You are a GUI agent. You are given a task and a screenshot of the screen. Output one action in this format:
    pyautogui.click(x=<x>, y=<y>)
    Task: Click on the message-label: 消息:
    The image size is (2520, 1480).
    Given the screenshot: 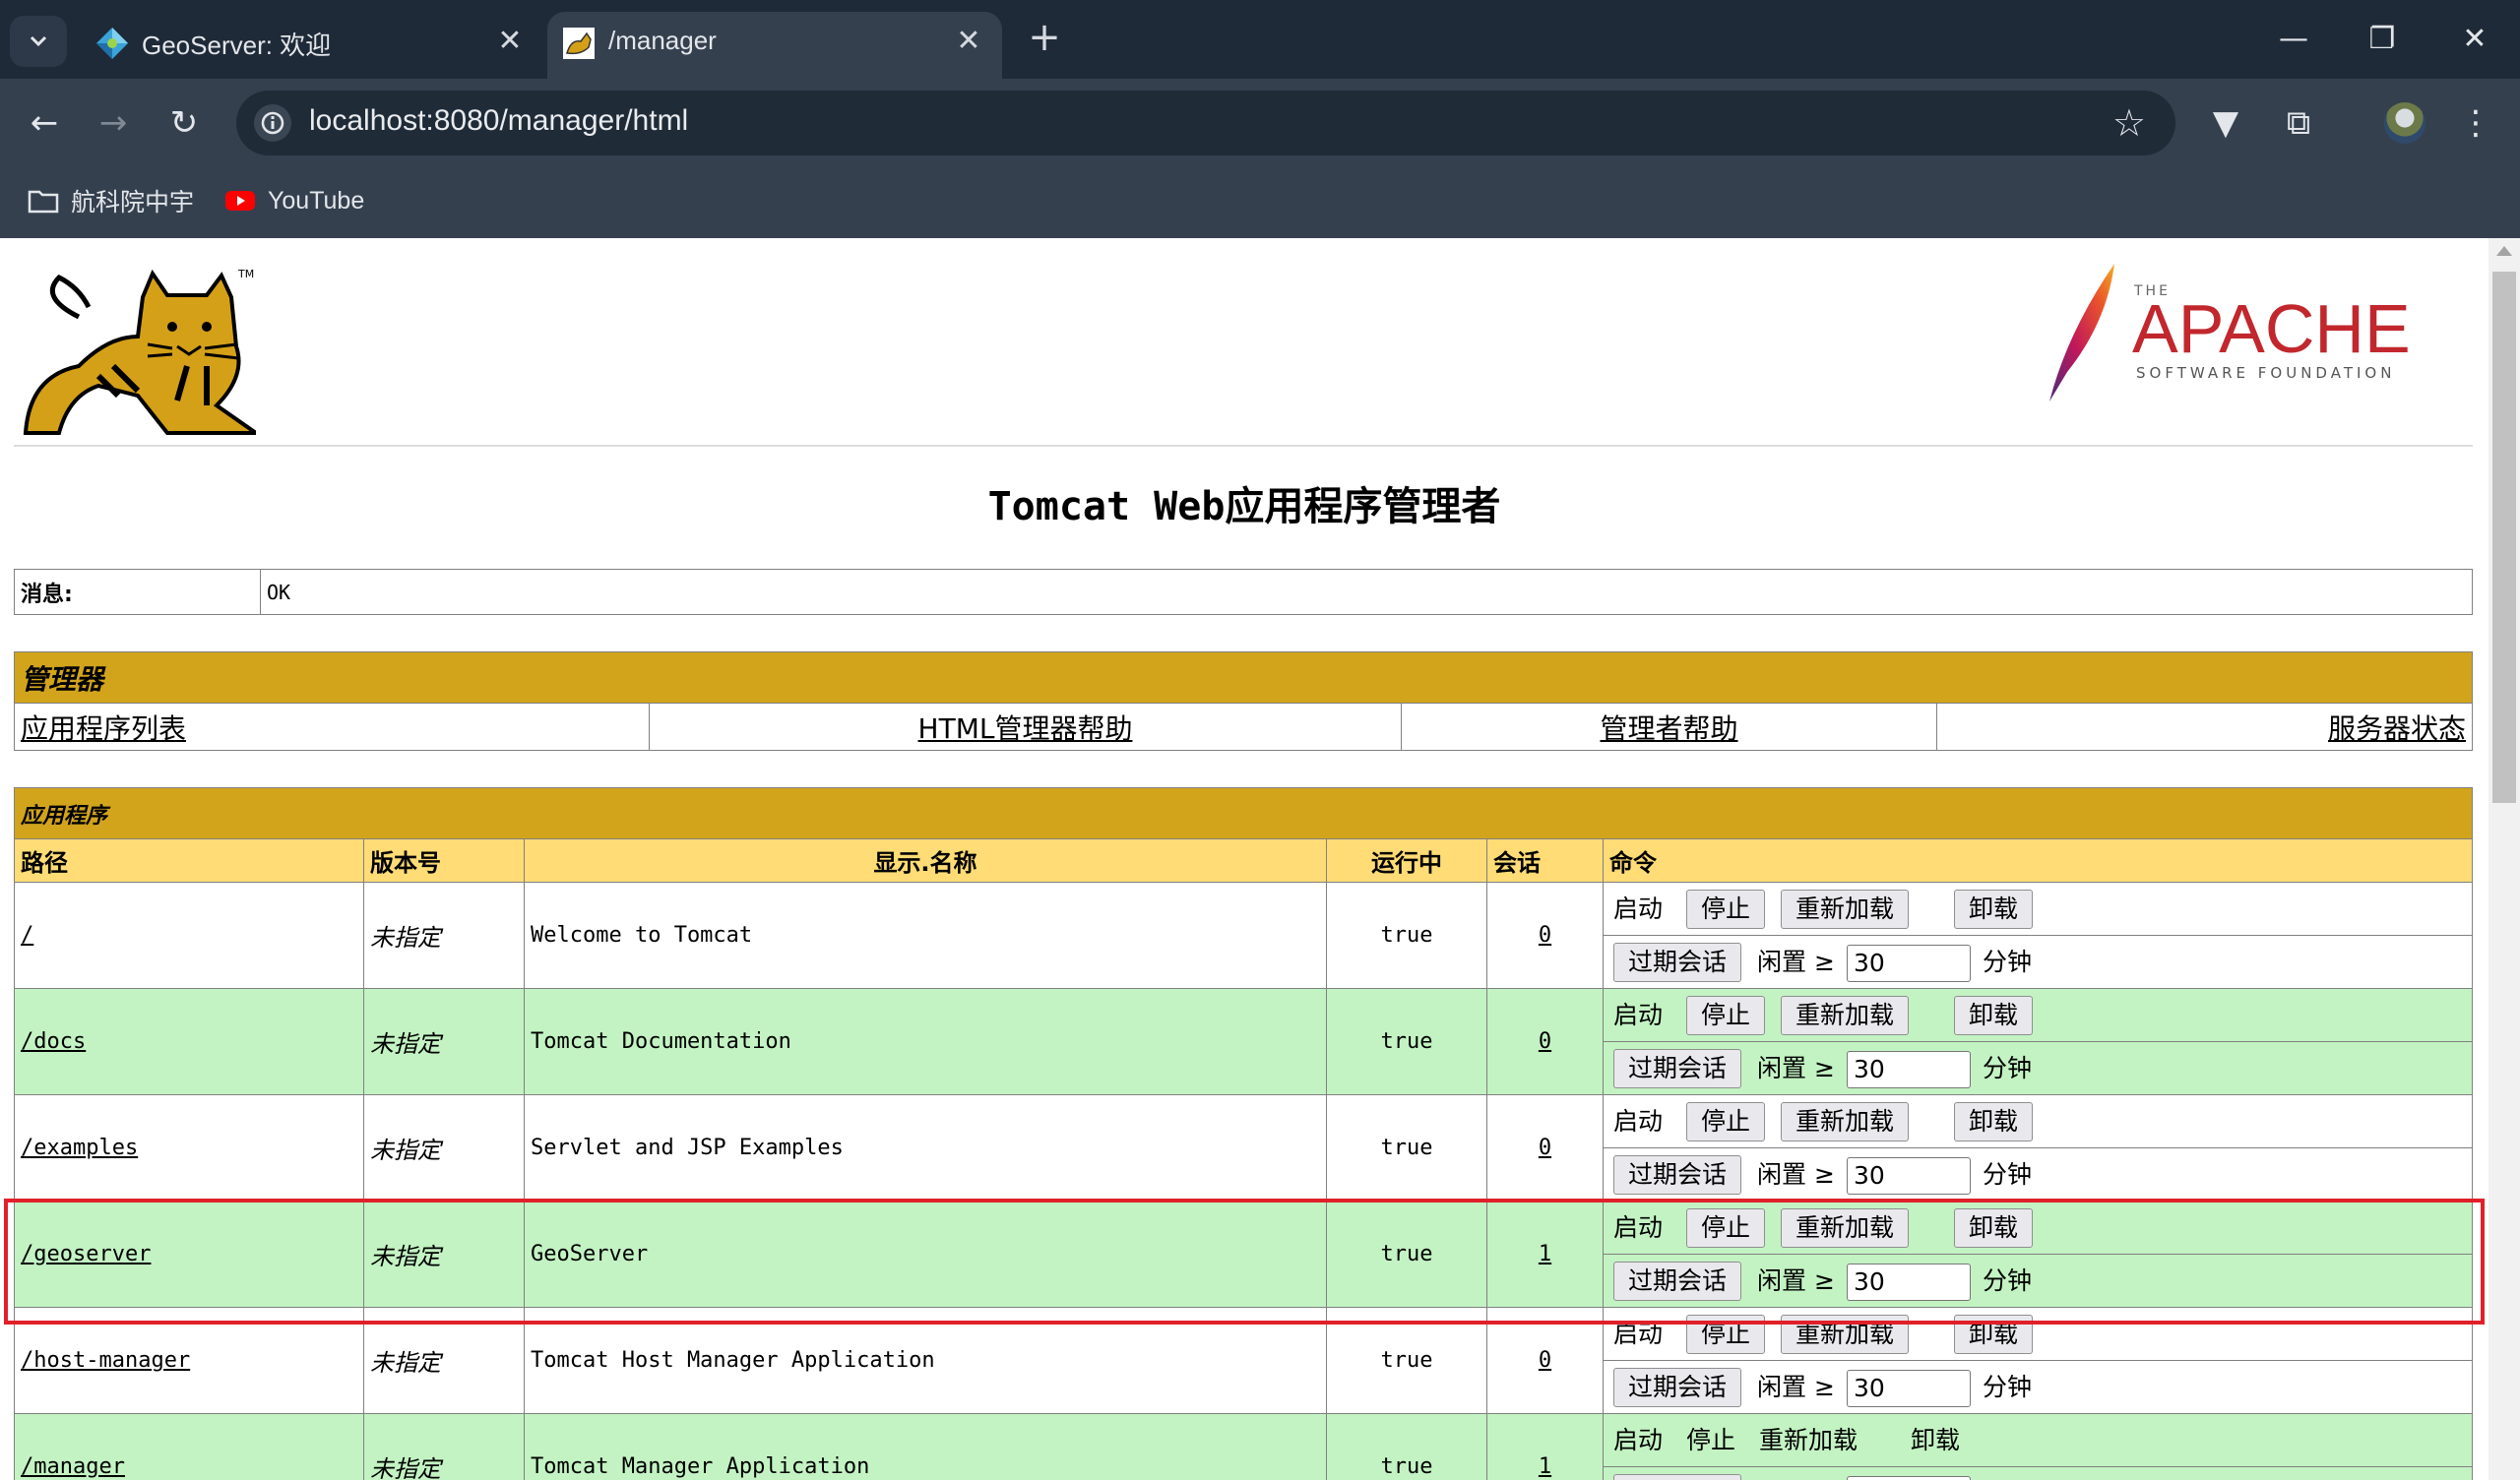 What is the action you would take?
    pyautogui.click(x=137, y=592)
    